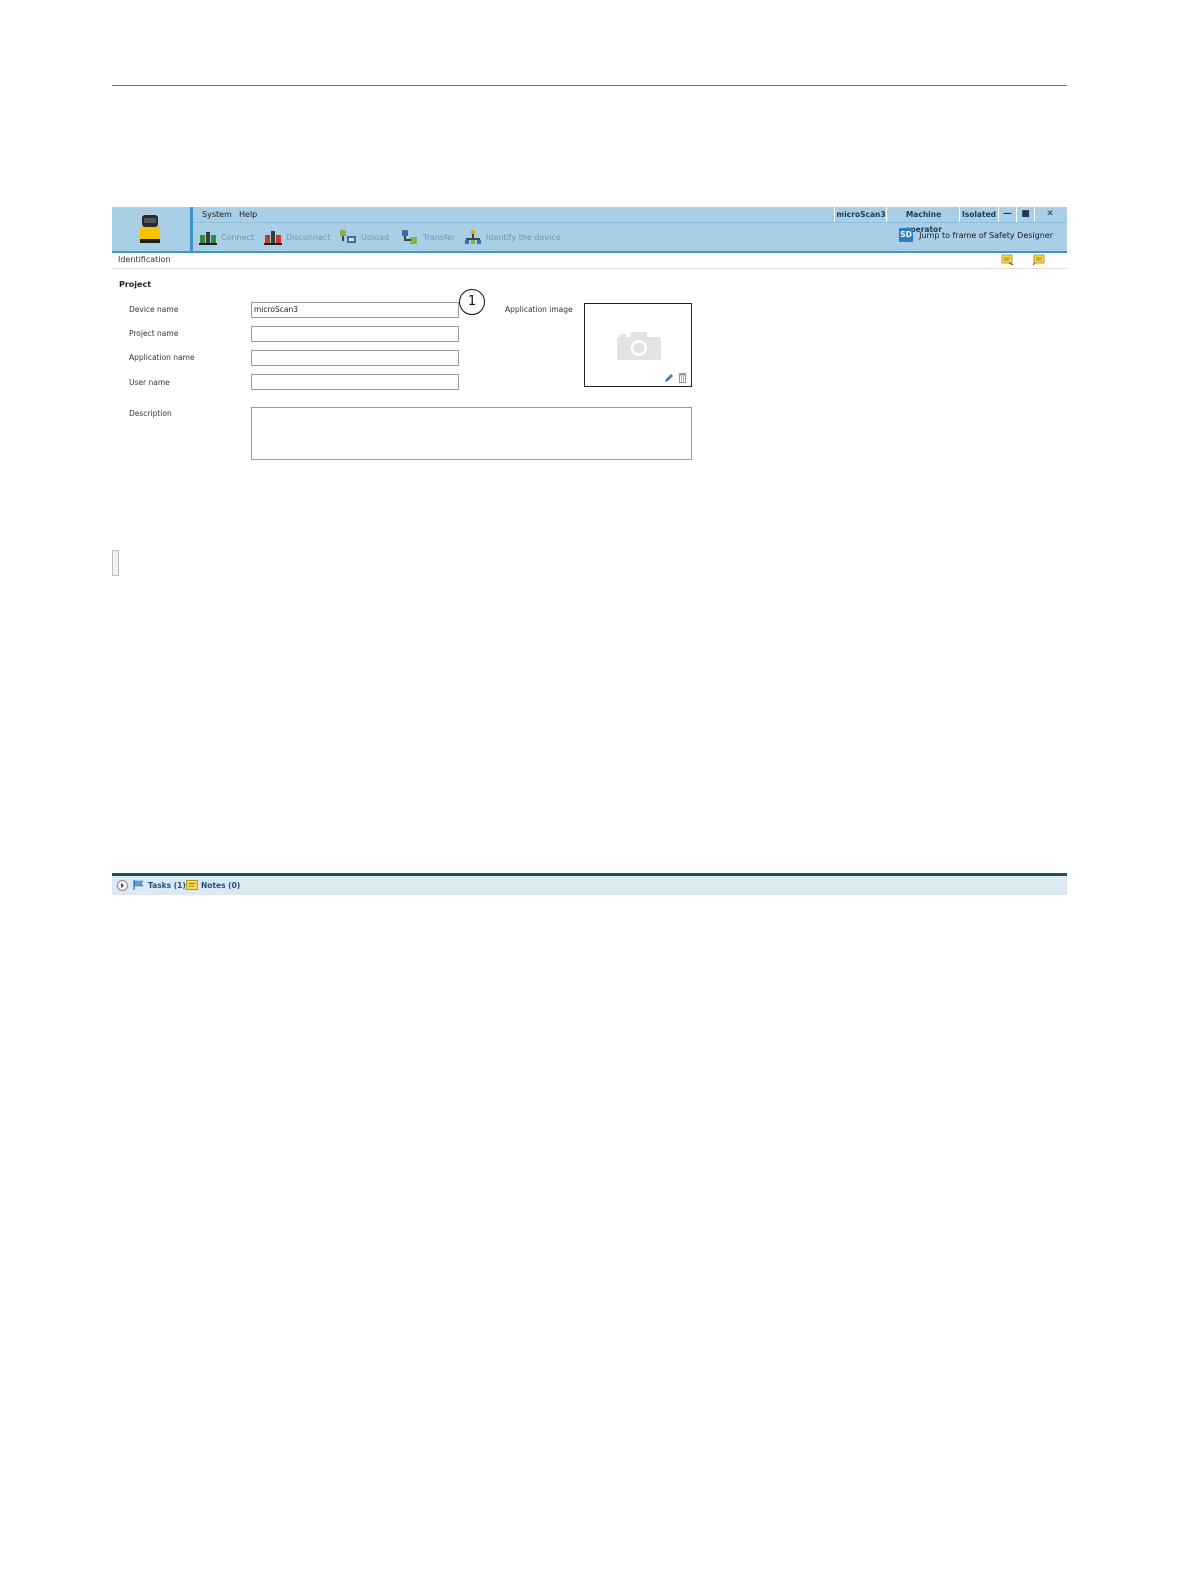  Describe the element at coordinates (471, 433) in the screenshot. I see `description-textarea` at that location.